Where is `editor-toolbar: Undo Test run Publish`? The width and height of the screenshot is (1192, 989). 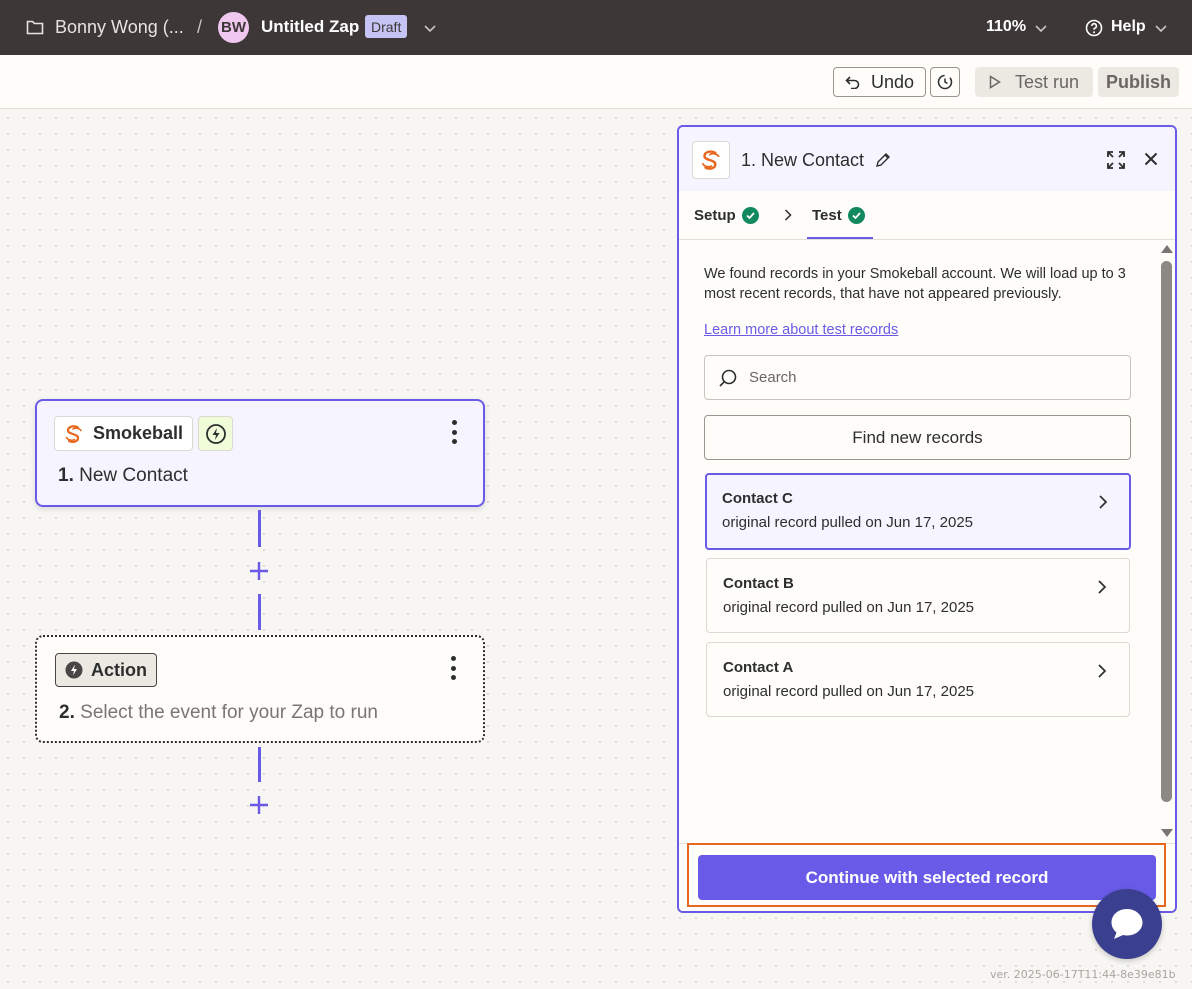 editor-toolbar: Undo Test run Publish is located at coordinates (596, 82).